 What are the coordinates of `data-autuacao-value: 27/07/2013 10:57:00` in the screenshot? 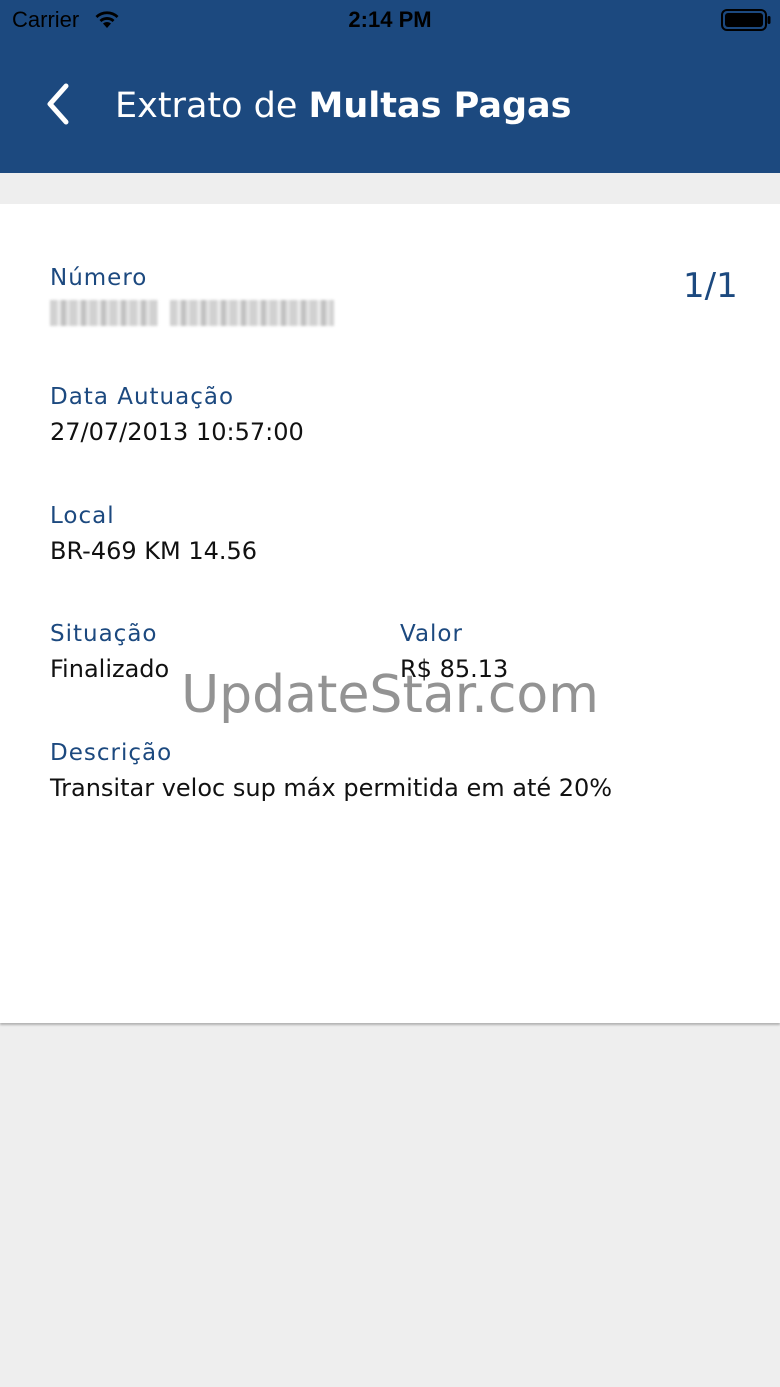 It's located at (177, 432).